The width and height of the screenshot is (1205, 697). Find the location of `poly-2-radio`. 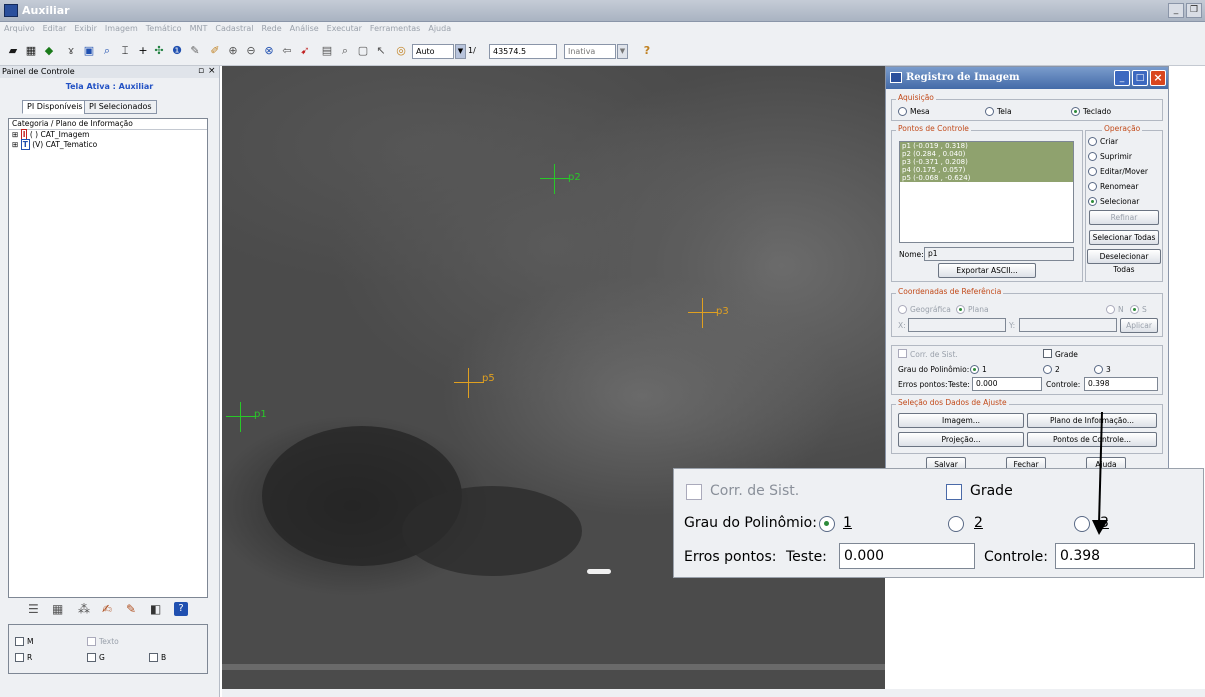

poly-2-radio is located at coordinates (1047, 369).